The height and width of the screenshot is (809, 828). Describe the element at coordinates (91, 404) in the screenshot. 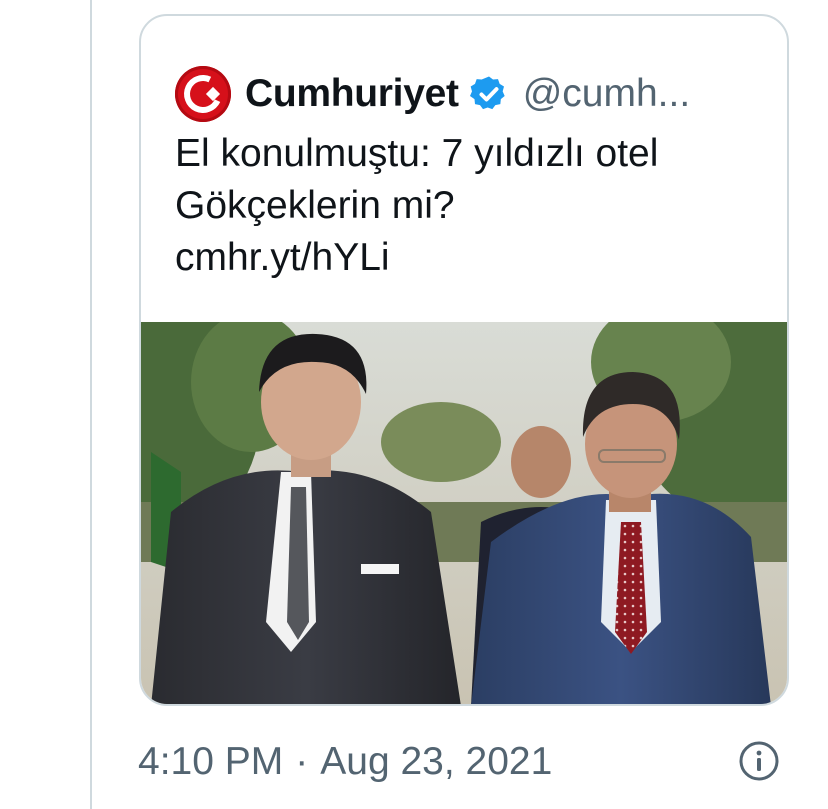

I see `thread-connector-line` at that location.